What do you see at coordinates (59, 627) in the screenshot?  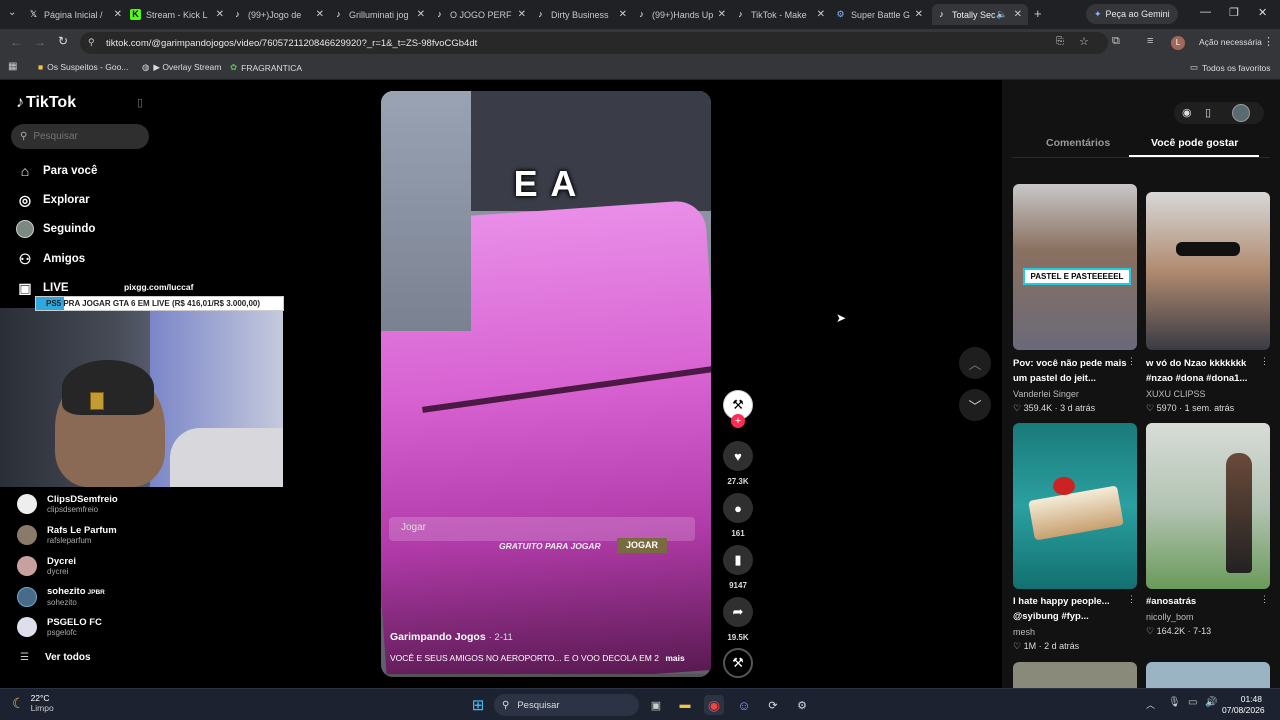 I see `following-account: PSGELO FC psgelofc` at bounding box center [59, 627].